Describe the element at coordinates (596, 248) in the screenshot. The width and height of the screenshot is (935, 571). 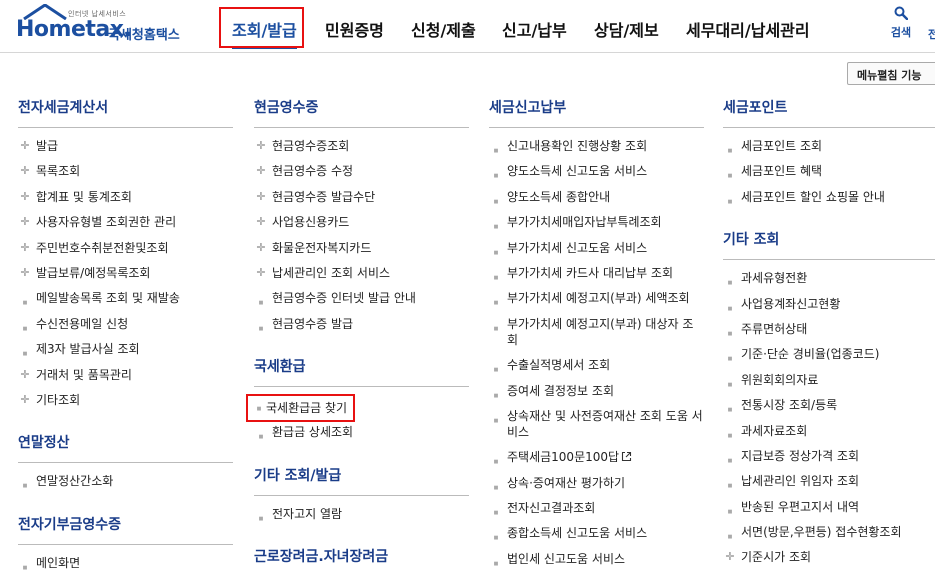
I see `menu-item-부가가치세-신고도움-서비스: ■ 부가가치세 신고도움 서비스` at that location.